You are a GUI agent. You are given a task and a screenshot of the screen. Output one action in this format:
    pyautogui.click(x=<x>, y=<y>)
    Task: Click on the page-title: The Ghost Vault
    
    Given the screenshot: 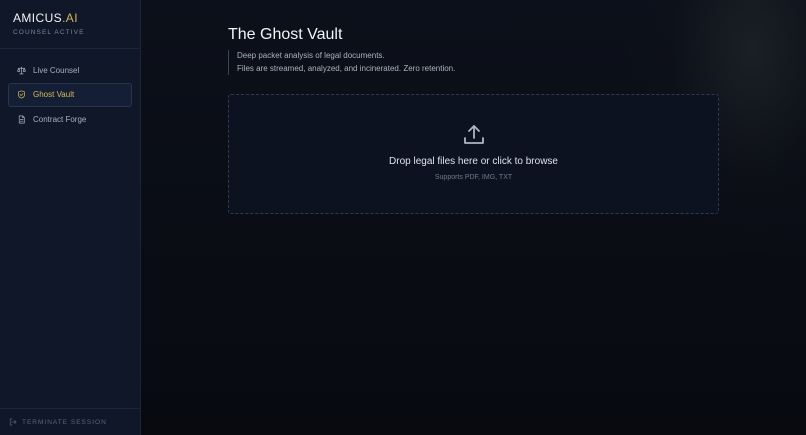 What is the action you would take?
    pyautogui.click(x=285, y=34)
    